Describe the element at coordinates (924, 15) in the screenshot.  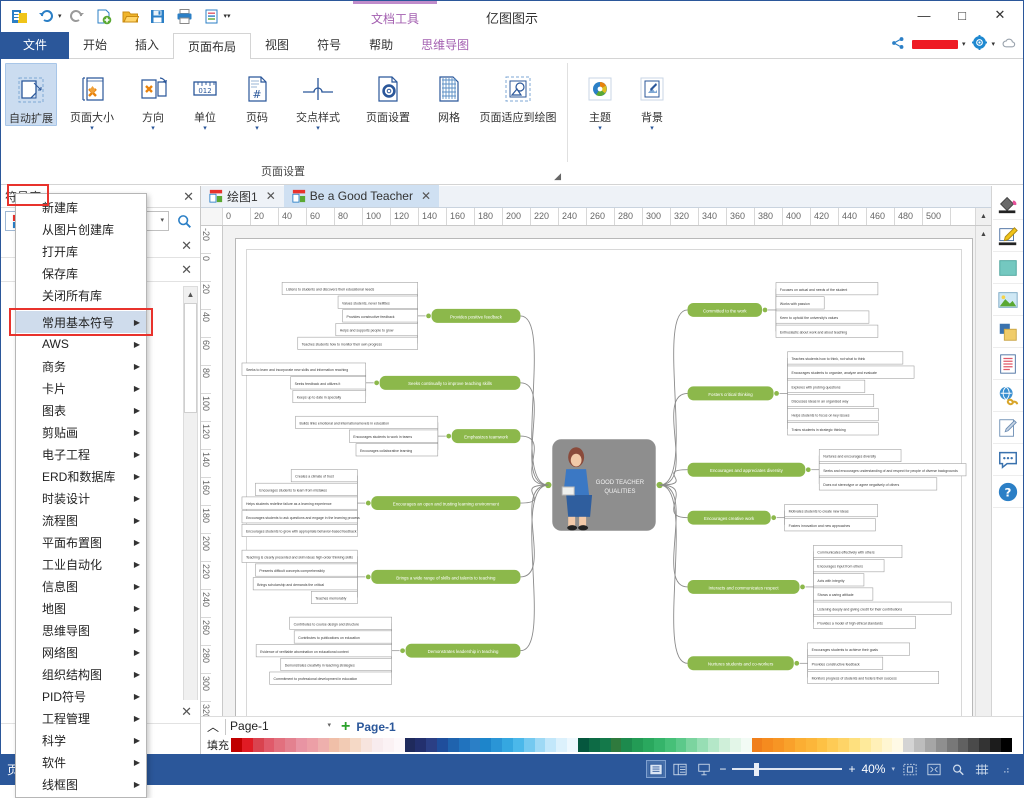
I see `minimize-button: —` at that location.